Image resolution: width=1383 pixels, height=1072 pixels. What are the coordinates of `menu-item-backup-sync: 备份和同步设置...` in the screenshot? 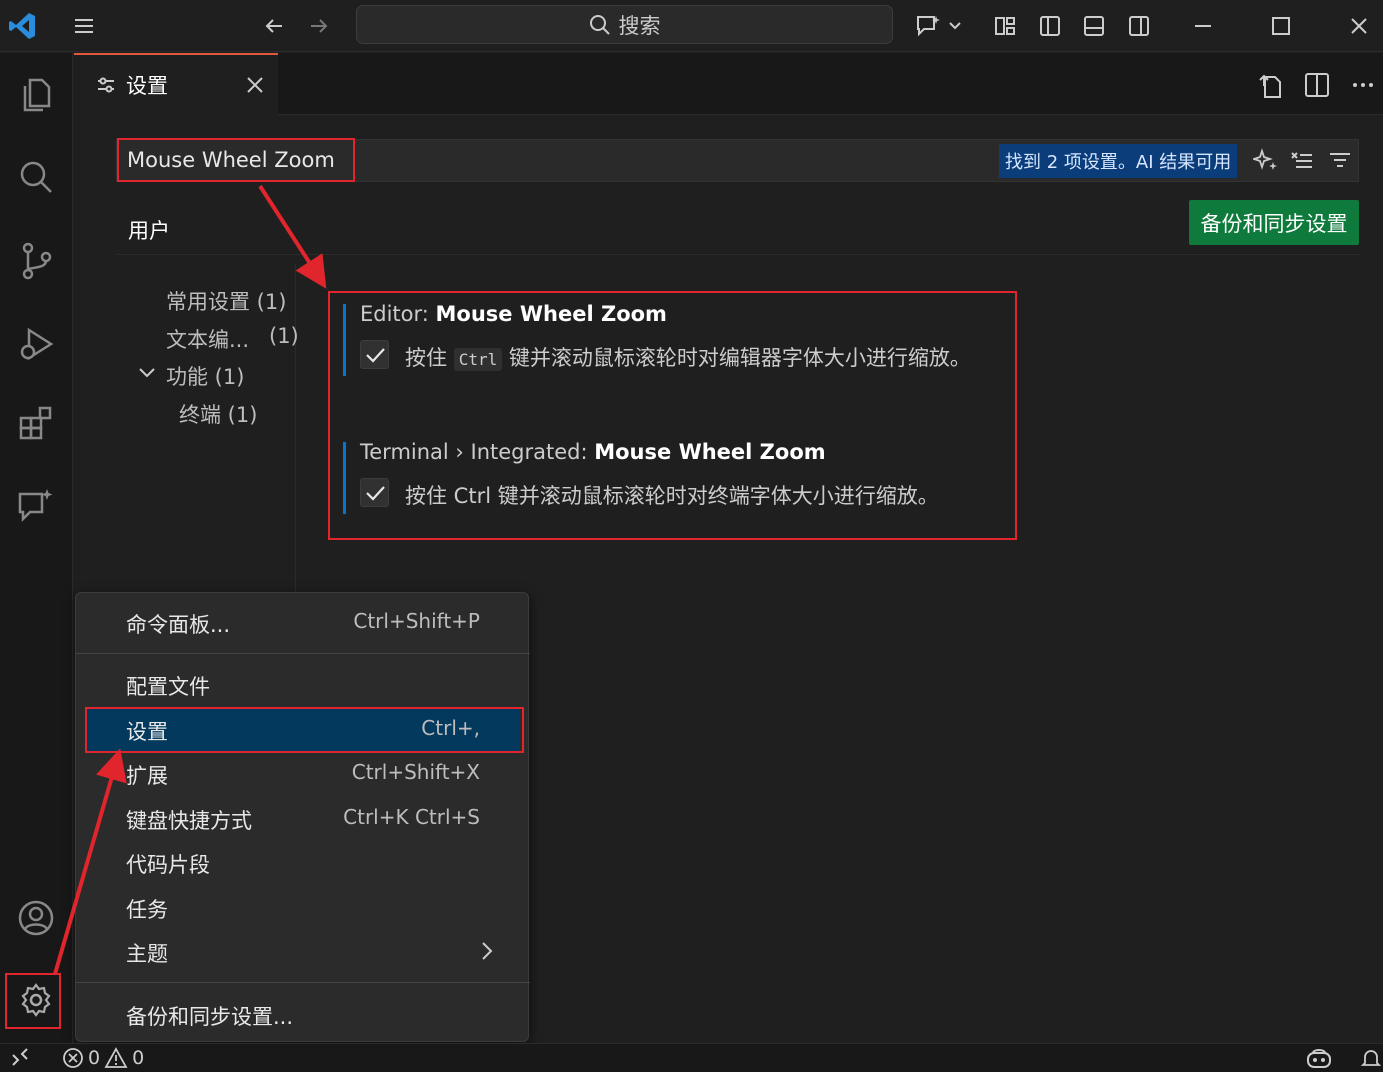 It's located at (303, 1015).